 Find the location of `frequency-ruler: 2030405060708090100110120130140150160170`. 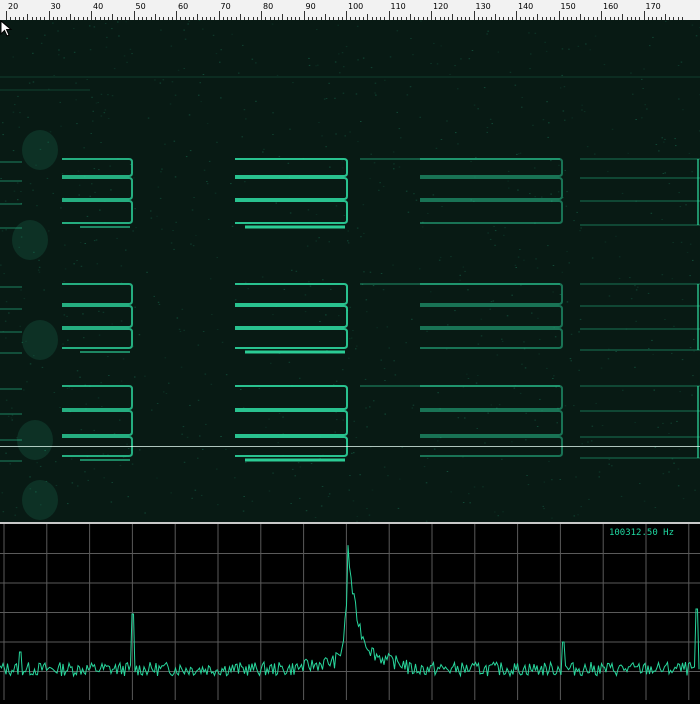

frequency-ruler: 2030405060708090100110120130140150160170 is located at coordinates (350, 10).